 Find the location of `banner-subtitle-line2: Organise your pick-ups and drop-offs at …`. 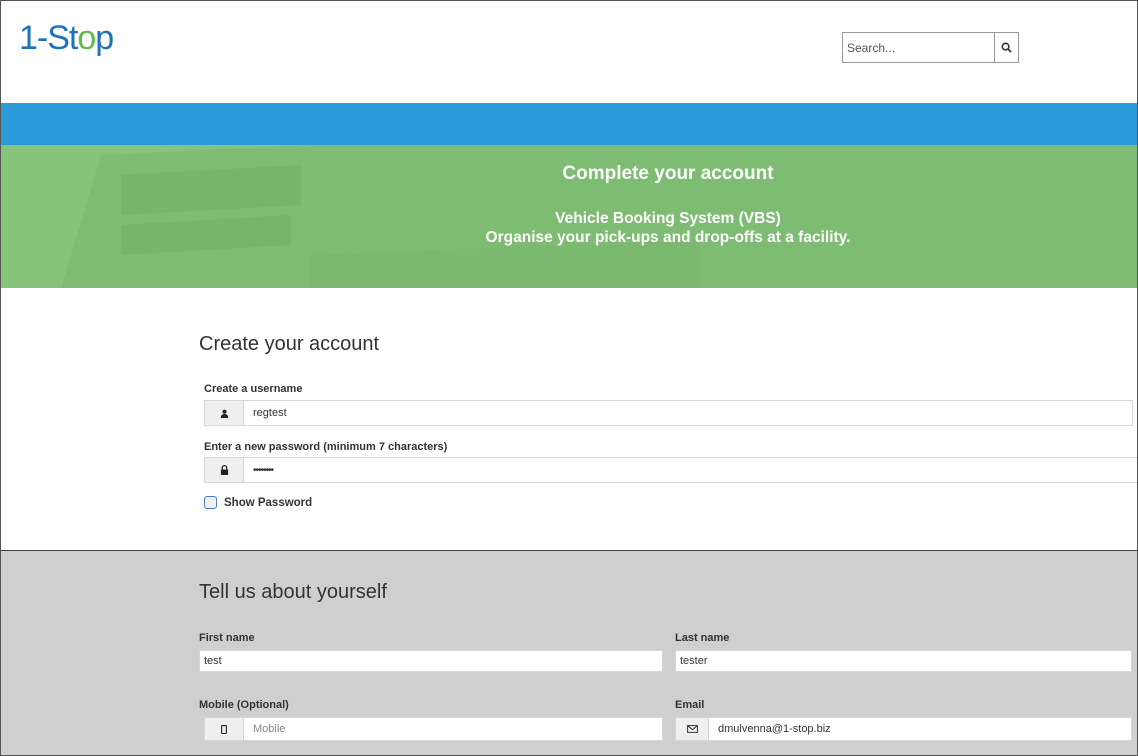

banner-subtitle-line2: Organise your pick-ups and drop-offs at … is located at coordinates (668, 237).